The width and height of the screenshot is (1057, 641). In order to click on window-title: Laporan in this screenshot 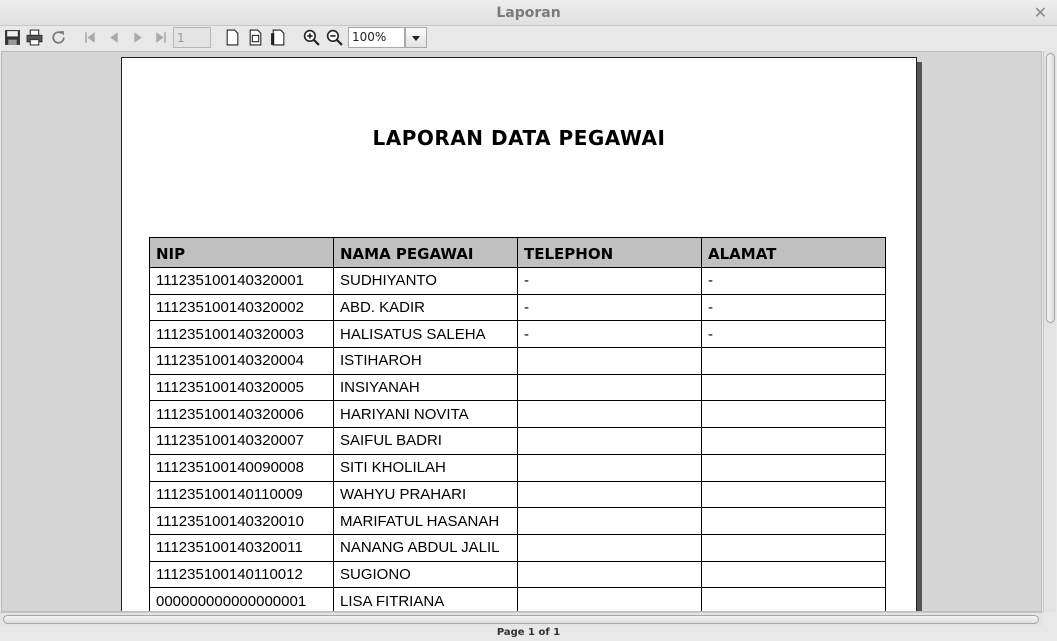, I will do `click(528, 13)`.